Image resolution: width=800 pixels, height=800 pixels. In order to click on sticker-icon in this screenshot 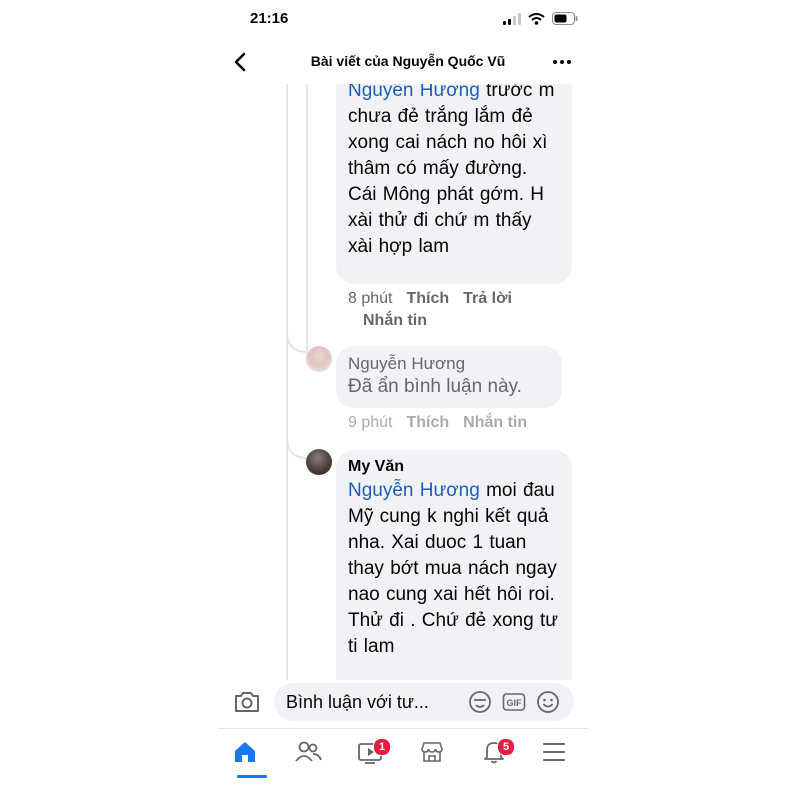, I will do `click(480, 702)`.